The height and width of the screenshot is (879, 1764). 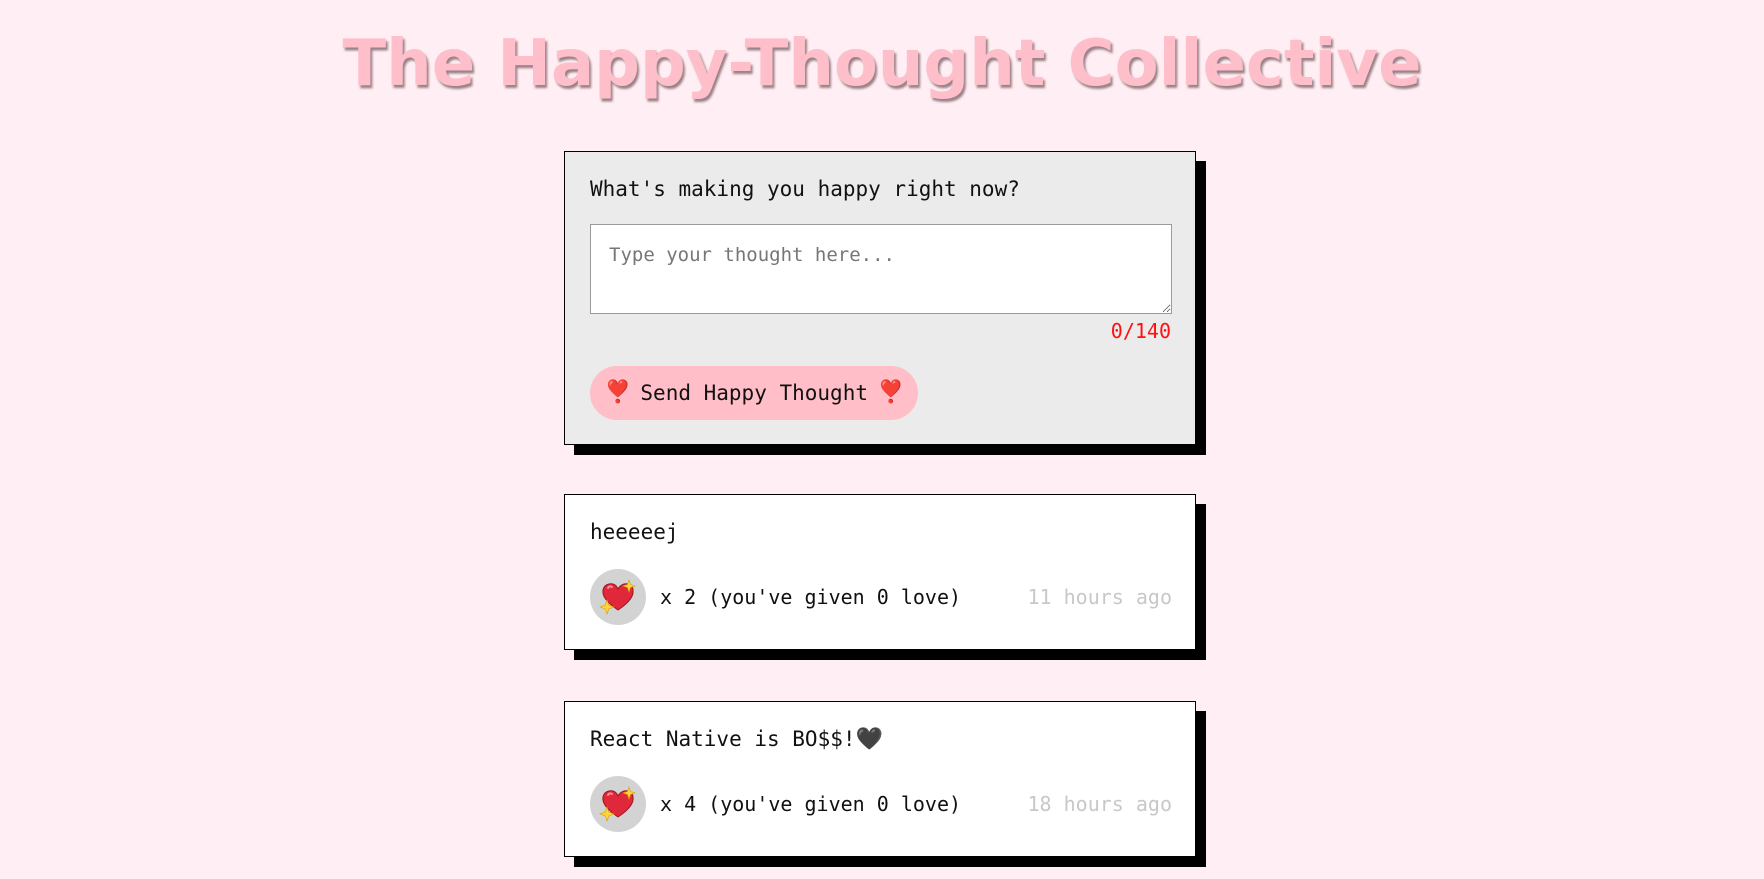 I want to click on thought-footer: x 2 (you've given 0 love) 11 hours ago, so click(x=881, y=597).